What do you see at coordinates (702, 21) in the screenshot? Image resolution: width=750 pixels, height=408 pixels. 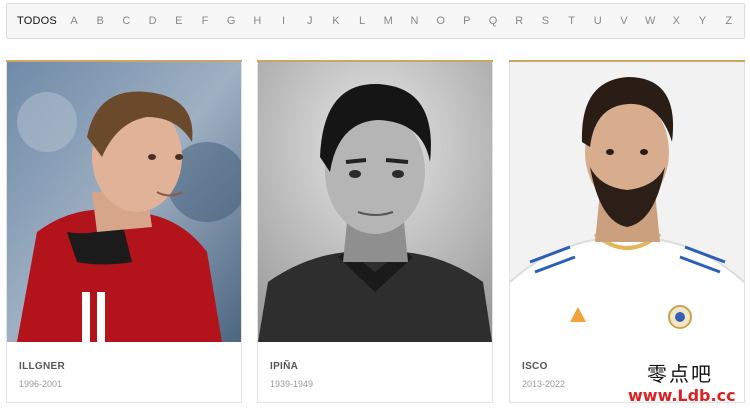 I see `filter-letter-y: Y` at bounding box center [702, 21].